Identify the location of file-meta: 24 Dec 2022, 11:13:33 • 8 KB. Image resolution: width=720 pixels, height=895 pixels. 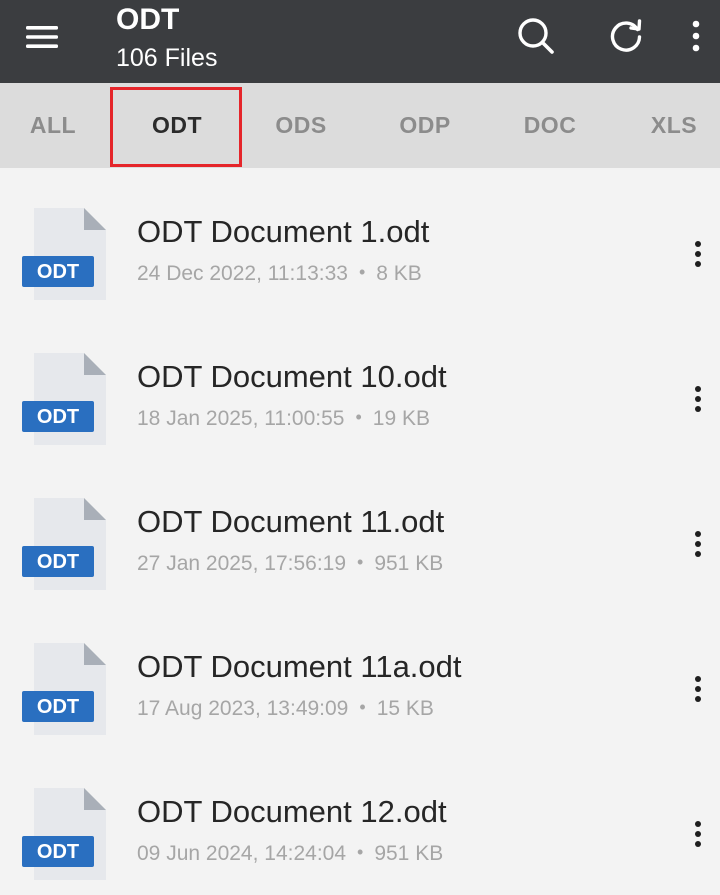
(279, 274).